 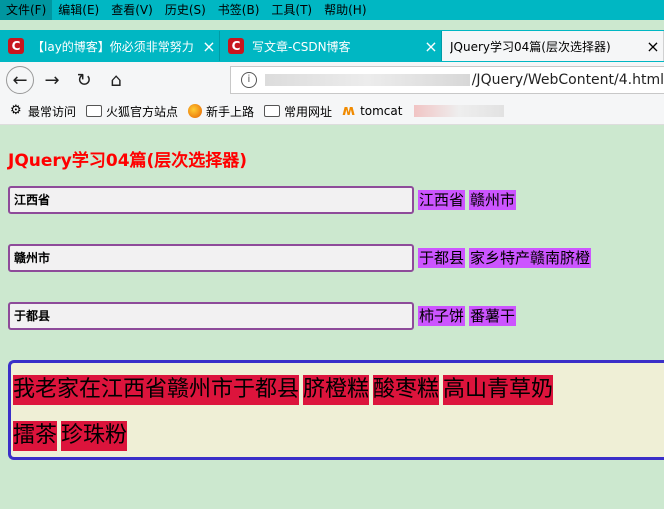 I want to click on row-province: 江西省 江西省 赣州市, so click(x=264, y=200).